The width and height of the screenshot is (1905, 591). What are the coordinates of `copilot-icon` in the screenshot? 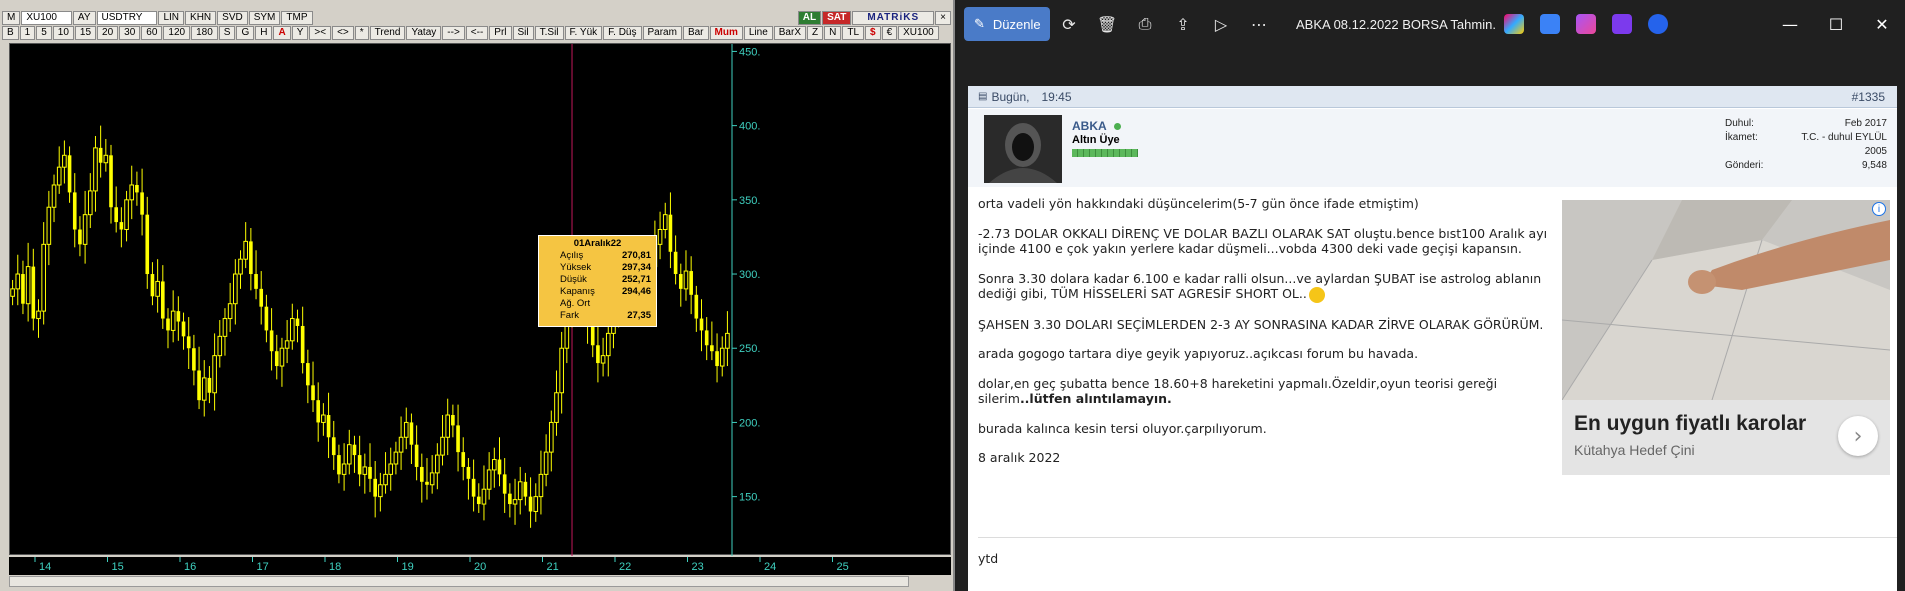 It's located at (1514, 24).